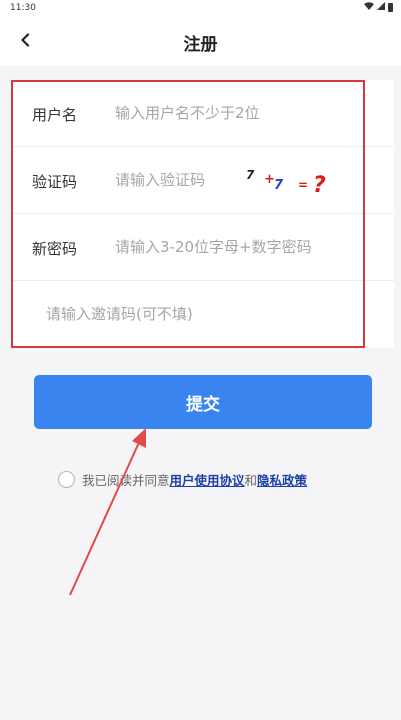  I want to click on agree-checkbox, so click(66, 479).